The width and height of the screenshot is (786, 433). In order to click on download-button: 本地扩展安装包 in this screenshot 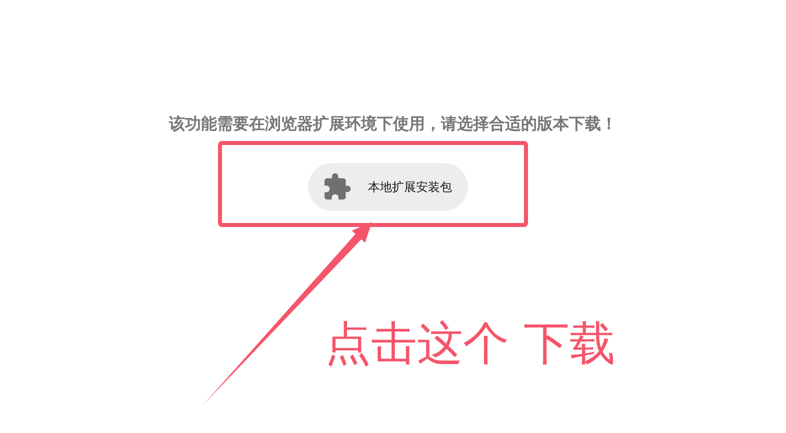, I will do `click(388, 187)`.